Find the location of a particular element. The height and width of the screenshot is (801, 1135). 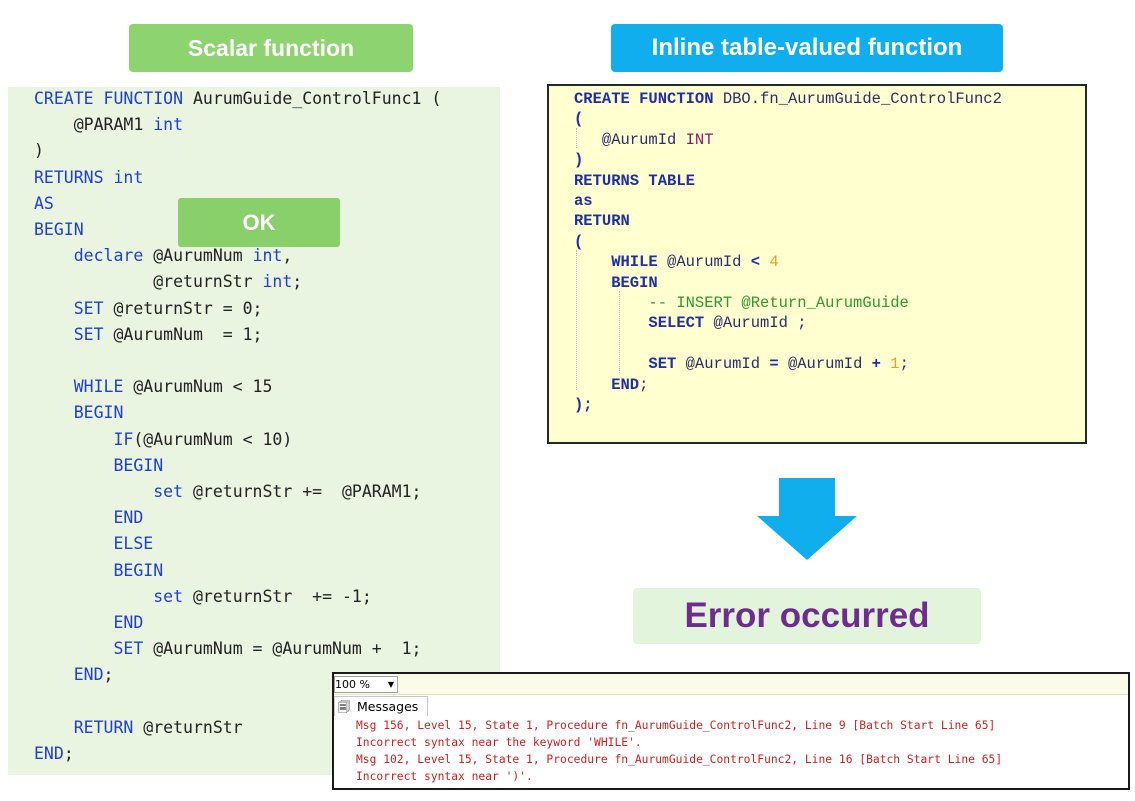

code-token: @returnStr = 0; is located at coordinates (188, 308).